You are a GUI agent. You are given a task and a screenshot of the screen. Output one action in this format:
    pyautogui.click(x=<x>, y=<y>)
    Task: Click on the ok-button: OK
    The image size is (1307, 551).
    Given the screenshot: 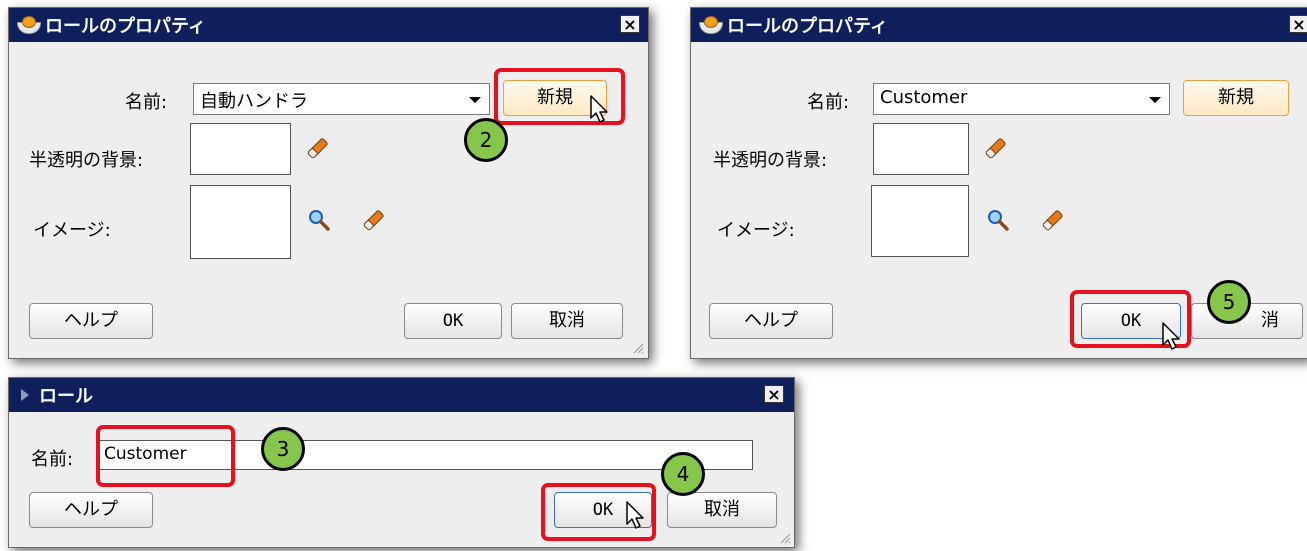 What is the action you would take?
    pyautogui.click(x=453, y=321)
    